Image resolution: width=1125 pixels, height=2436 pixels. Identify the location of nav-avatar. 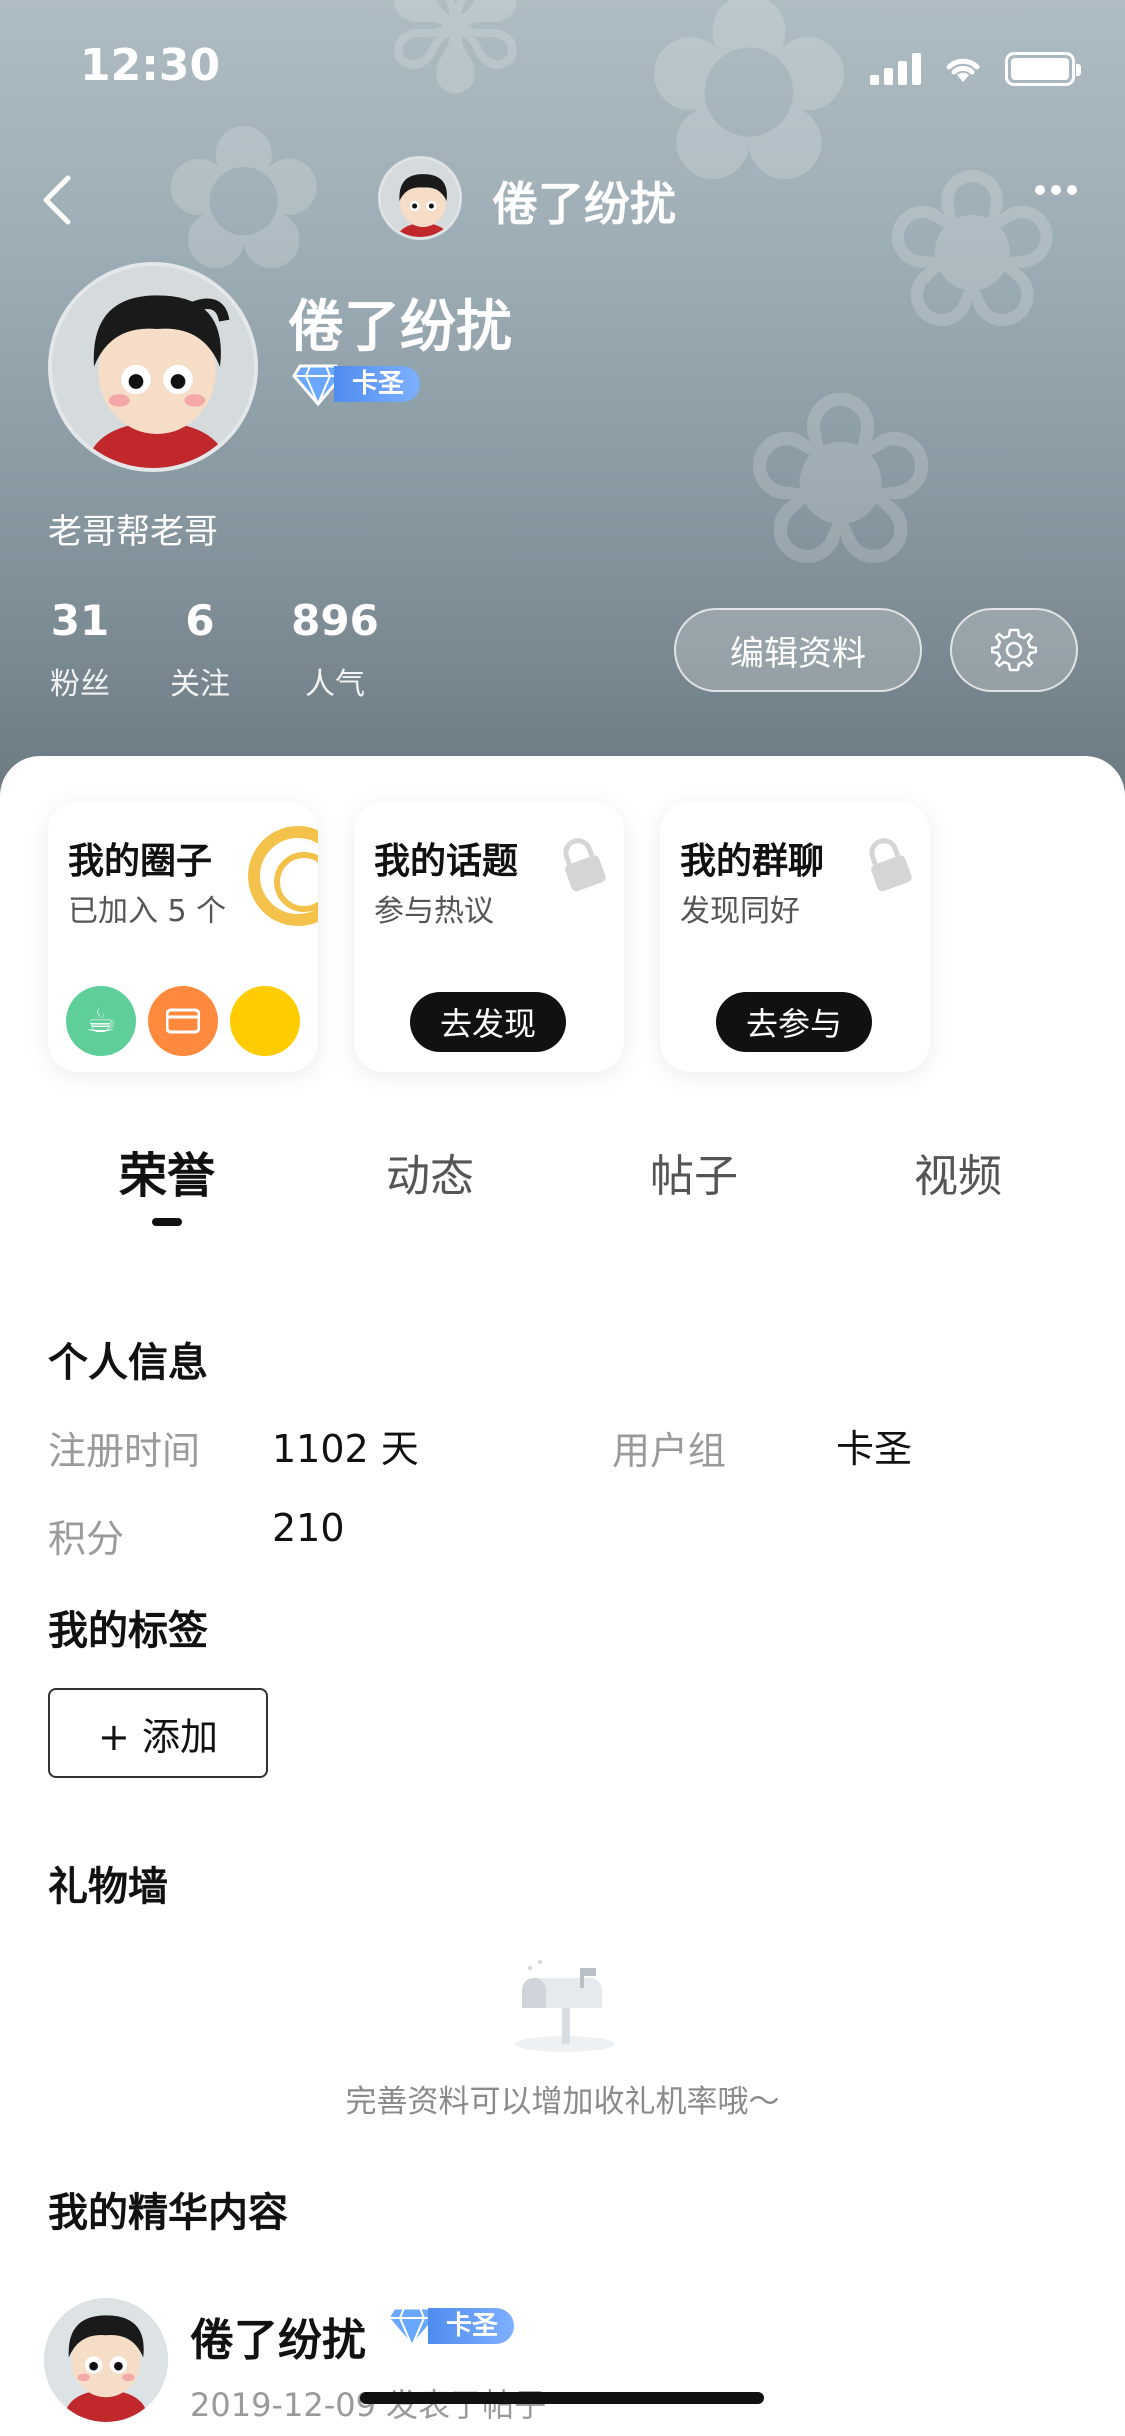
(420, 198).